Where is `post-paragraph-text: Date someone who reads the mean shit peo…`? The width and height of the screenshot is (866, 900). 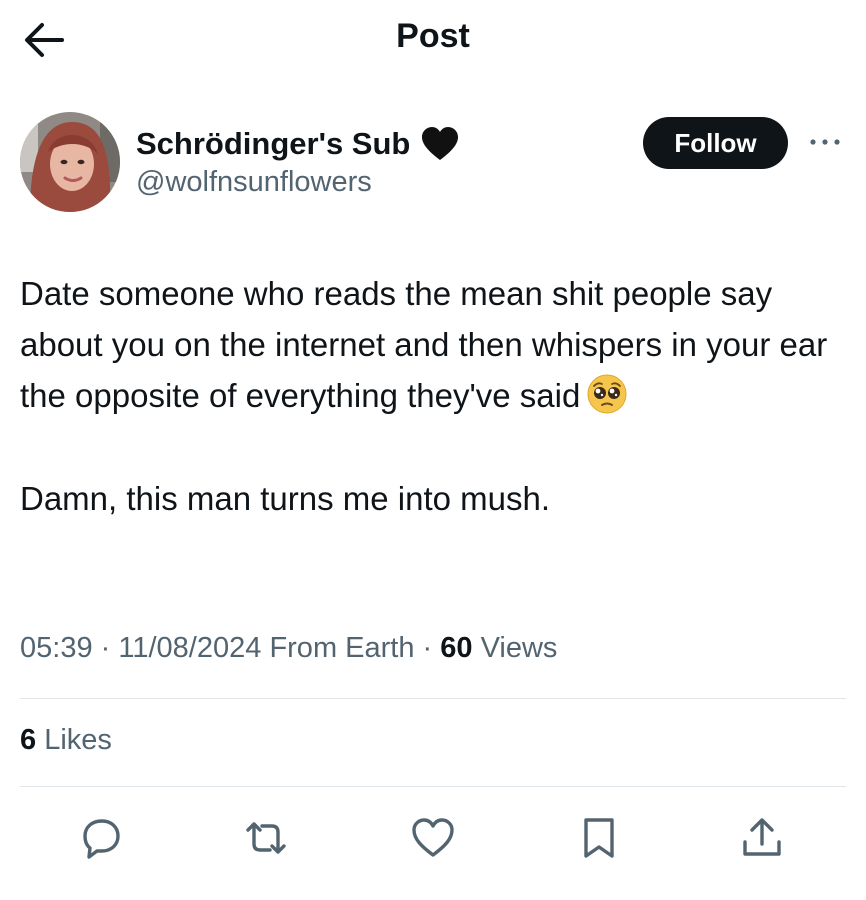 post-paragraph-text: Date someone who reads the mean shit peo… is located at coordinates (424, 344).